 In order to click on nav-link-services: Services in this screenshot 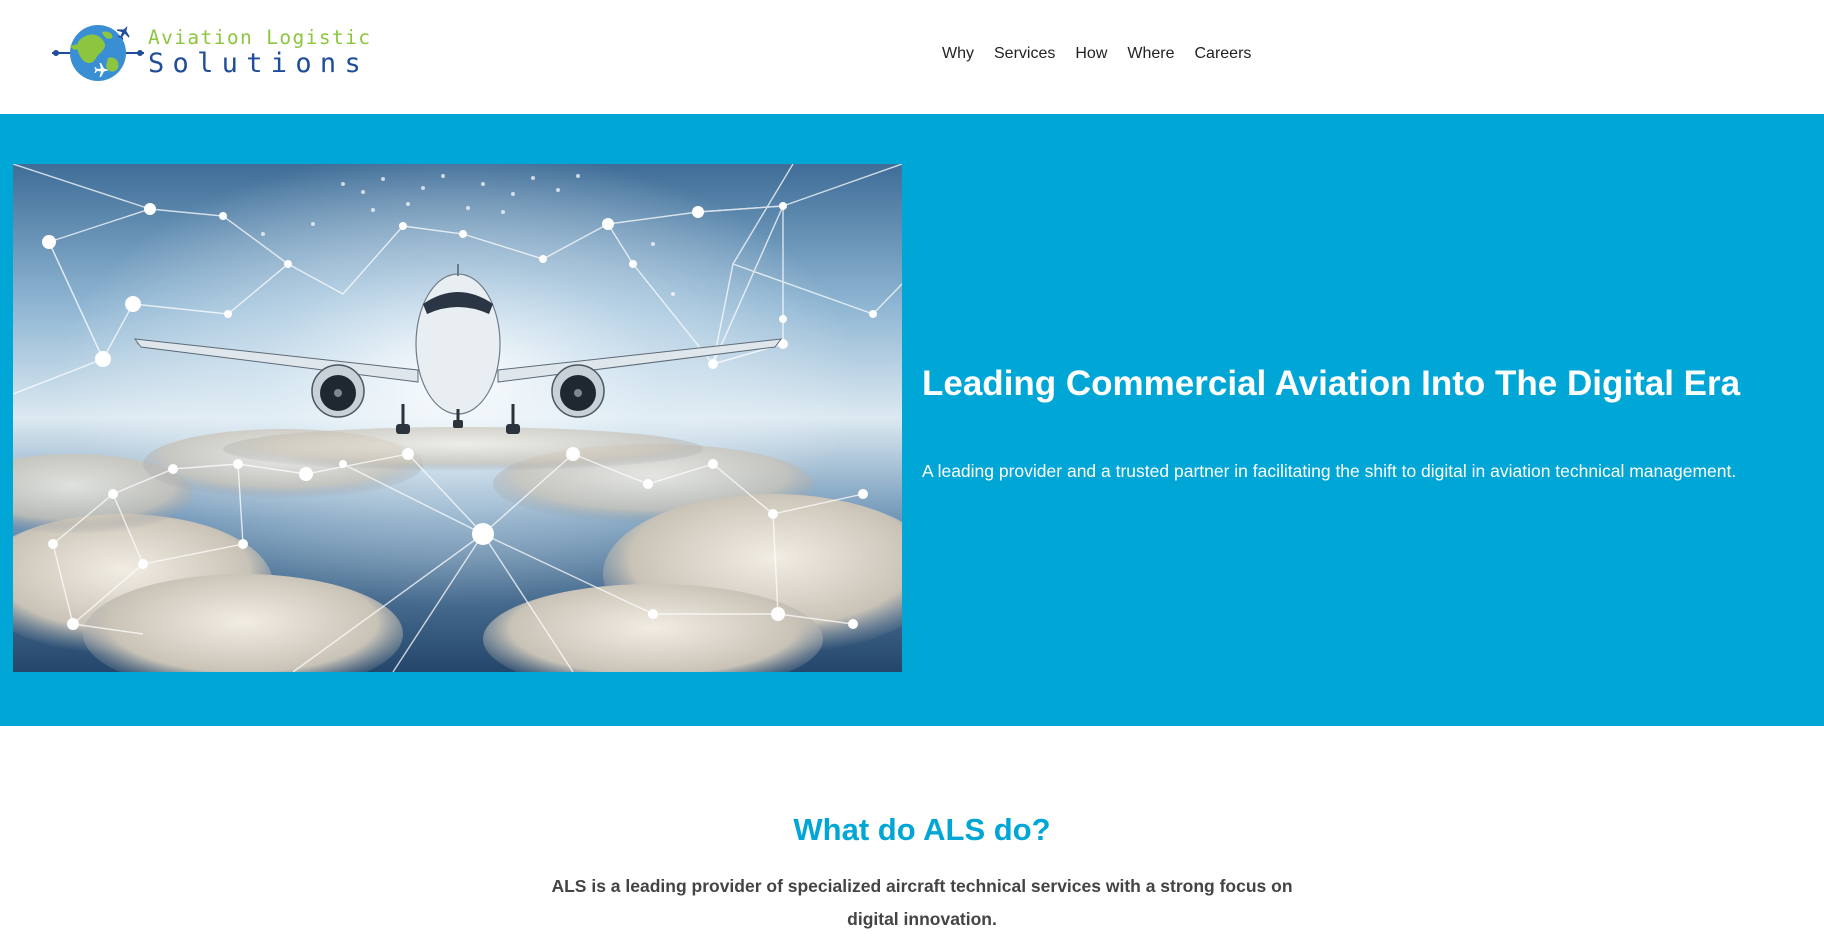, I will do `click(1024, 54)`.